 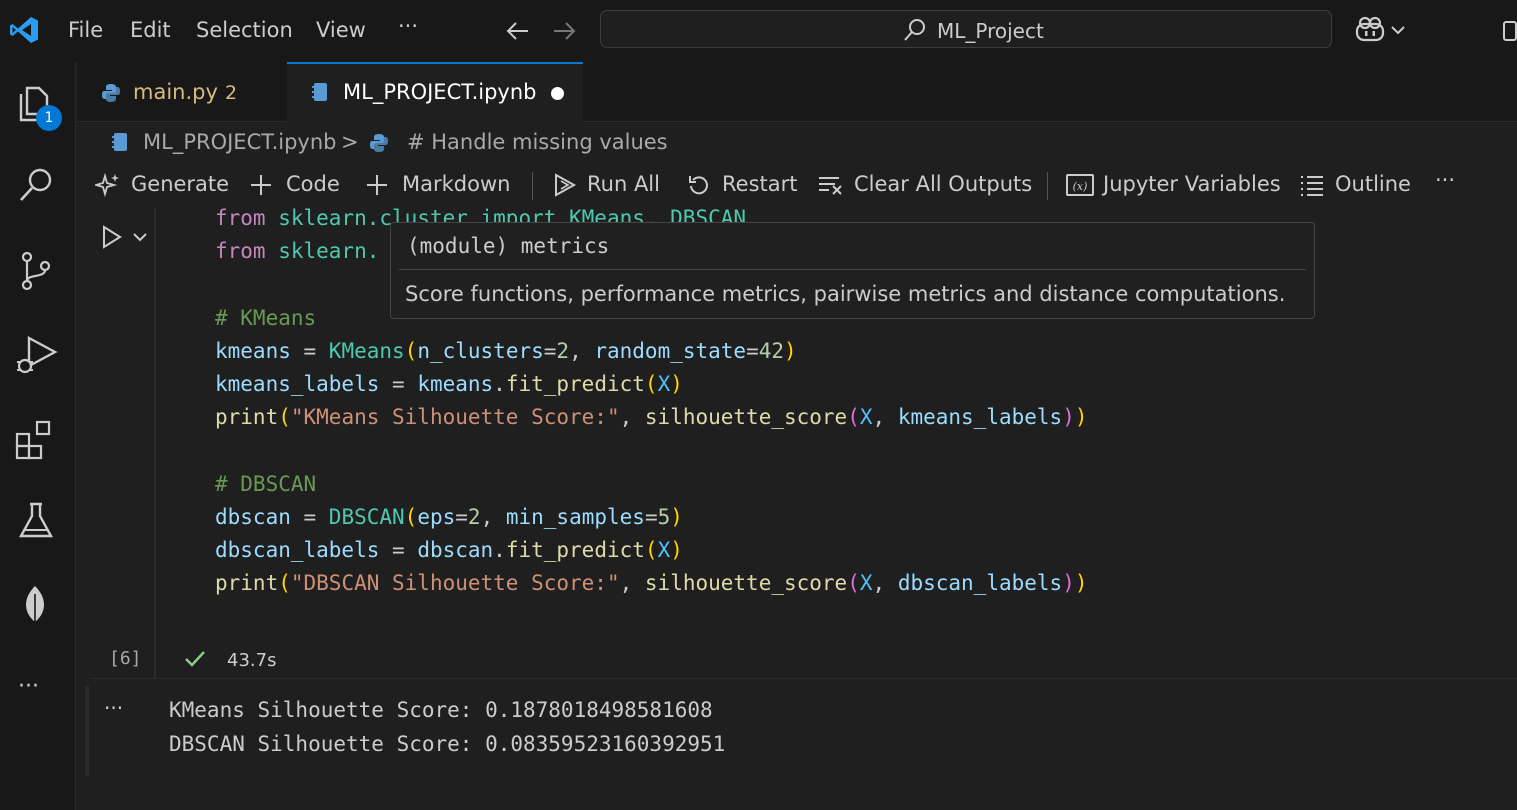 I want to click on extensions-icon, so click(x=36, y=439).